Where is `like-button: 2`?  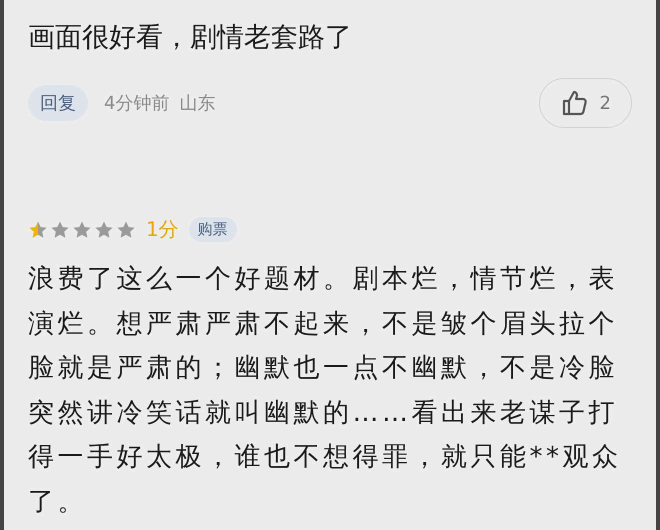 like-button: 2 is located at coordinates (585, 103).